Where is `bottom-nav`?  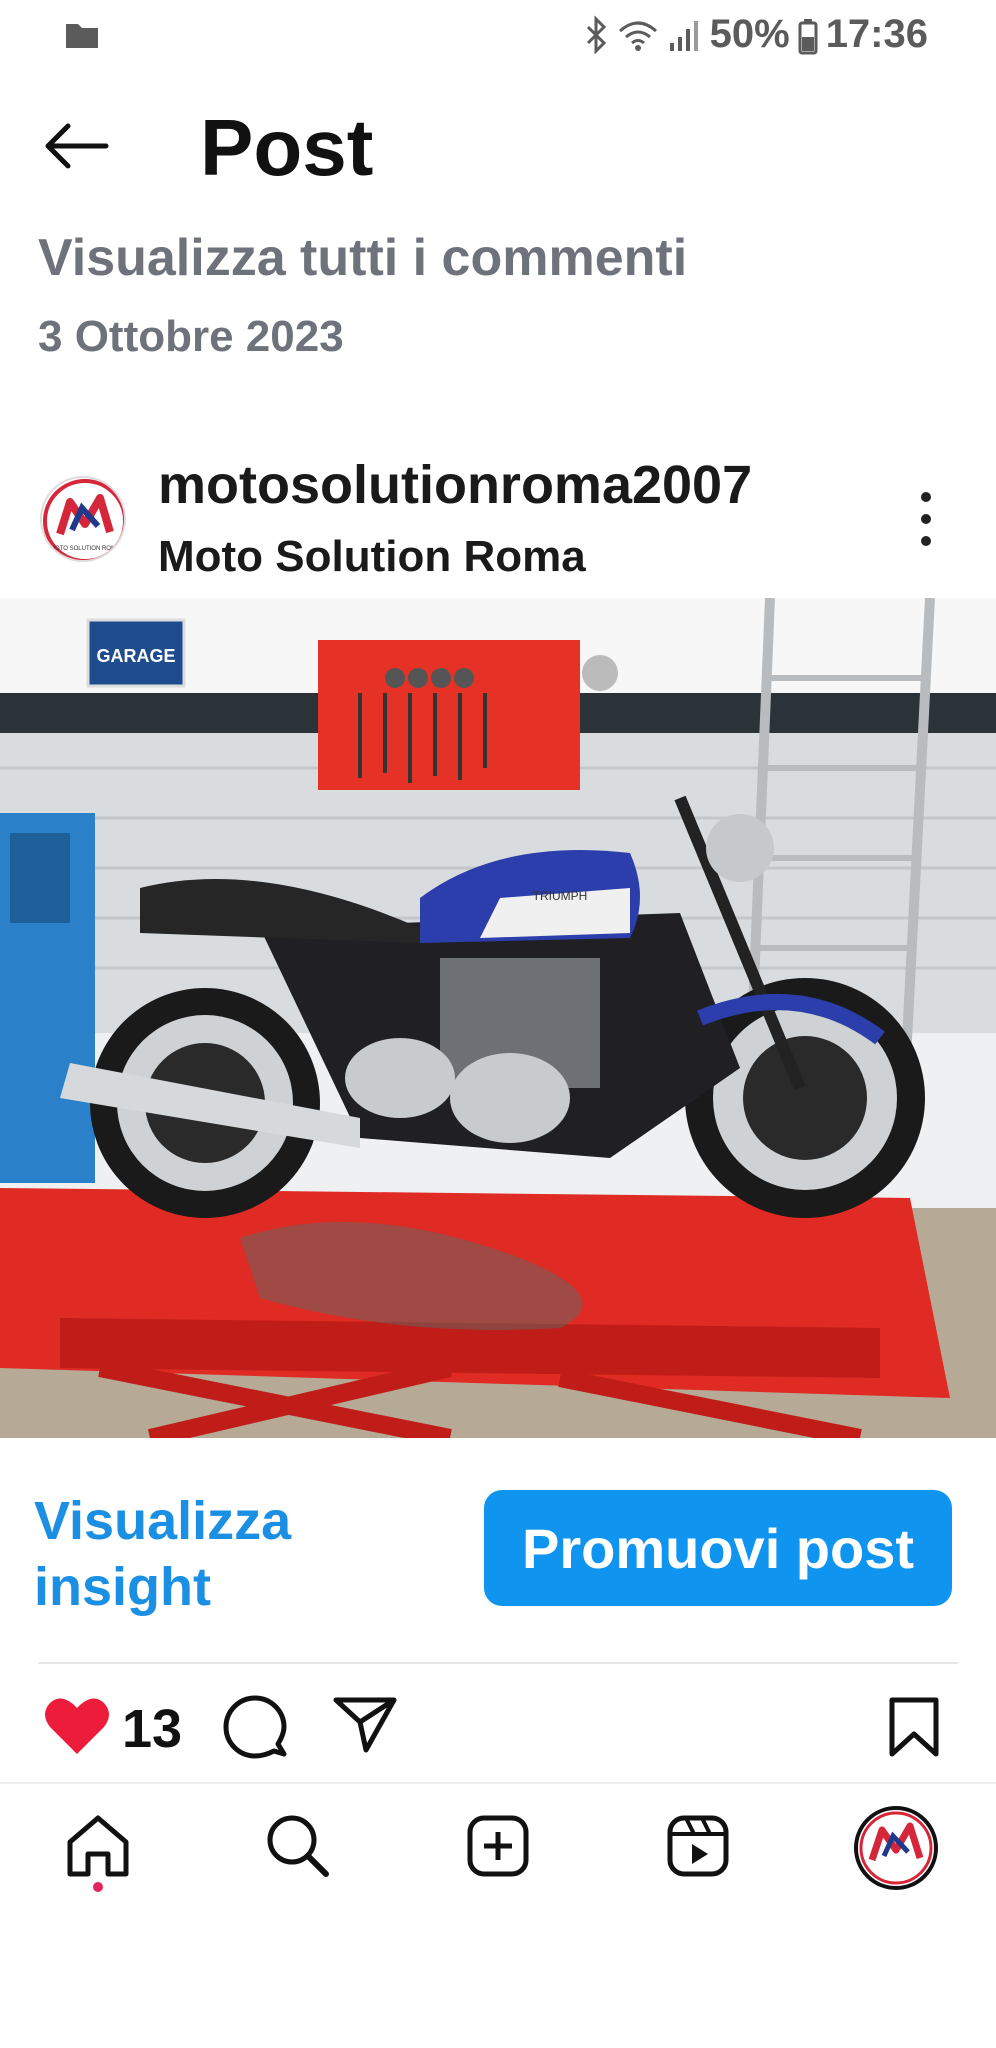
bottom-nav is located at coordinates (498, 1851).